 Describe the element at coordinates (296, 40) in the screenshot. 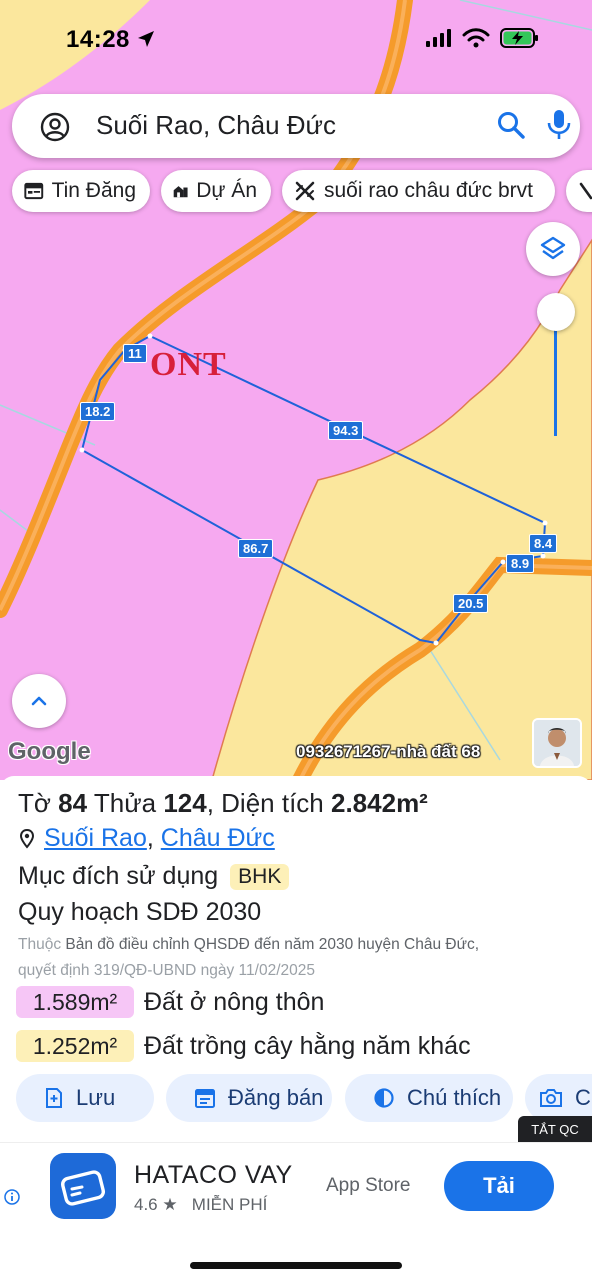

I see `status-bar: 14:28` at that location.